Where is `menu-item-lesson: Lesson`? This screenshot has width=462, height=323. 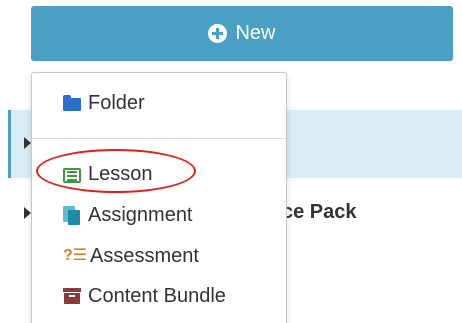
menu-item-lesson: Lesson is located at coordinates (159, 174).